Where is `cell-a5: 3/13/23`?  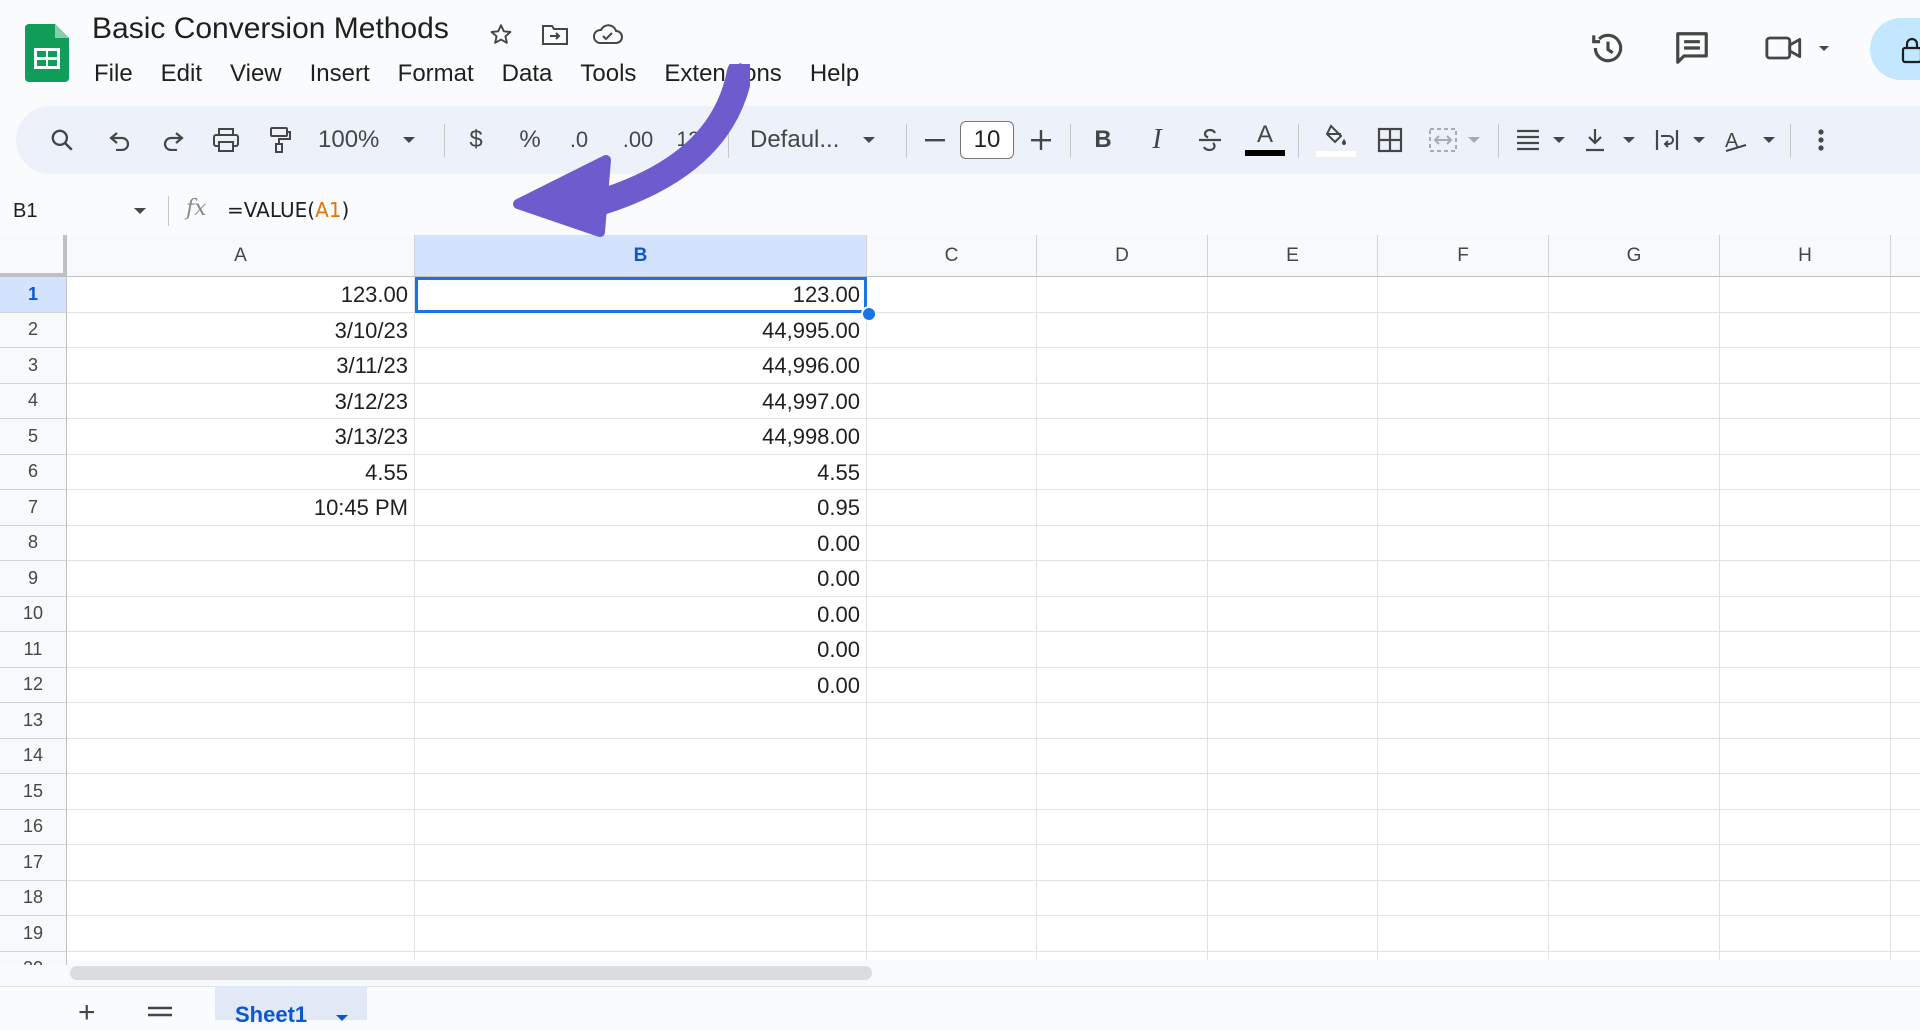
cell-a5: 3/13/23 is located at coordinates (241, 437).